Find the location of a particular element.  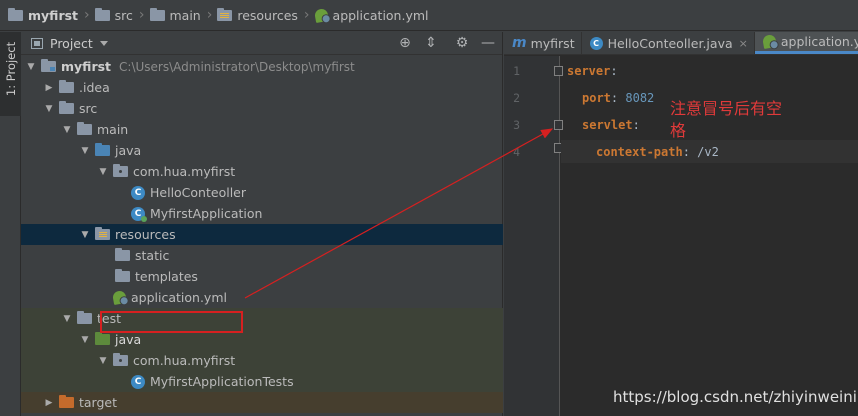

tree-item-resources: ▼ resources is located at coordinates (262, 234).